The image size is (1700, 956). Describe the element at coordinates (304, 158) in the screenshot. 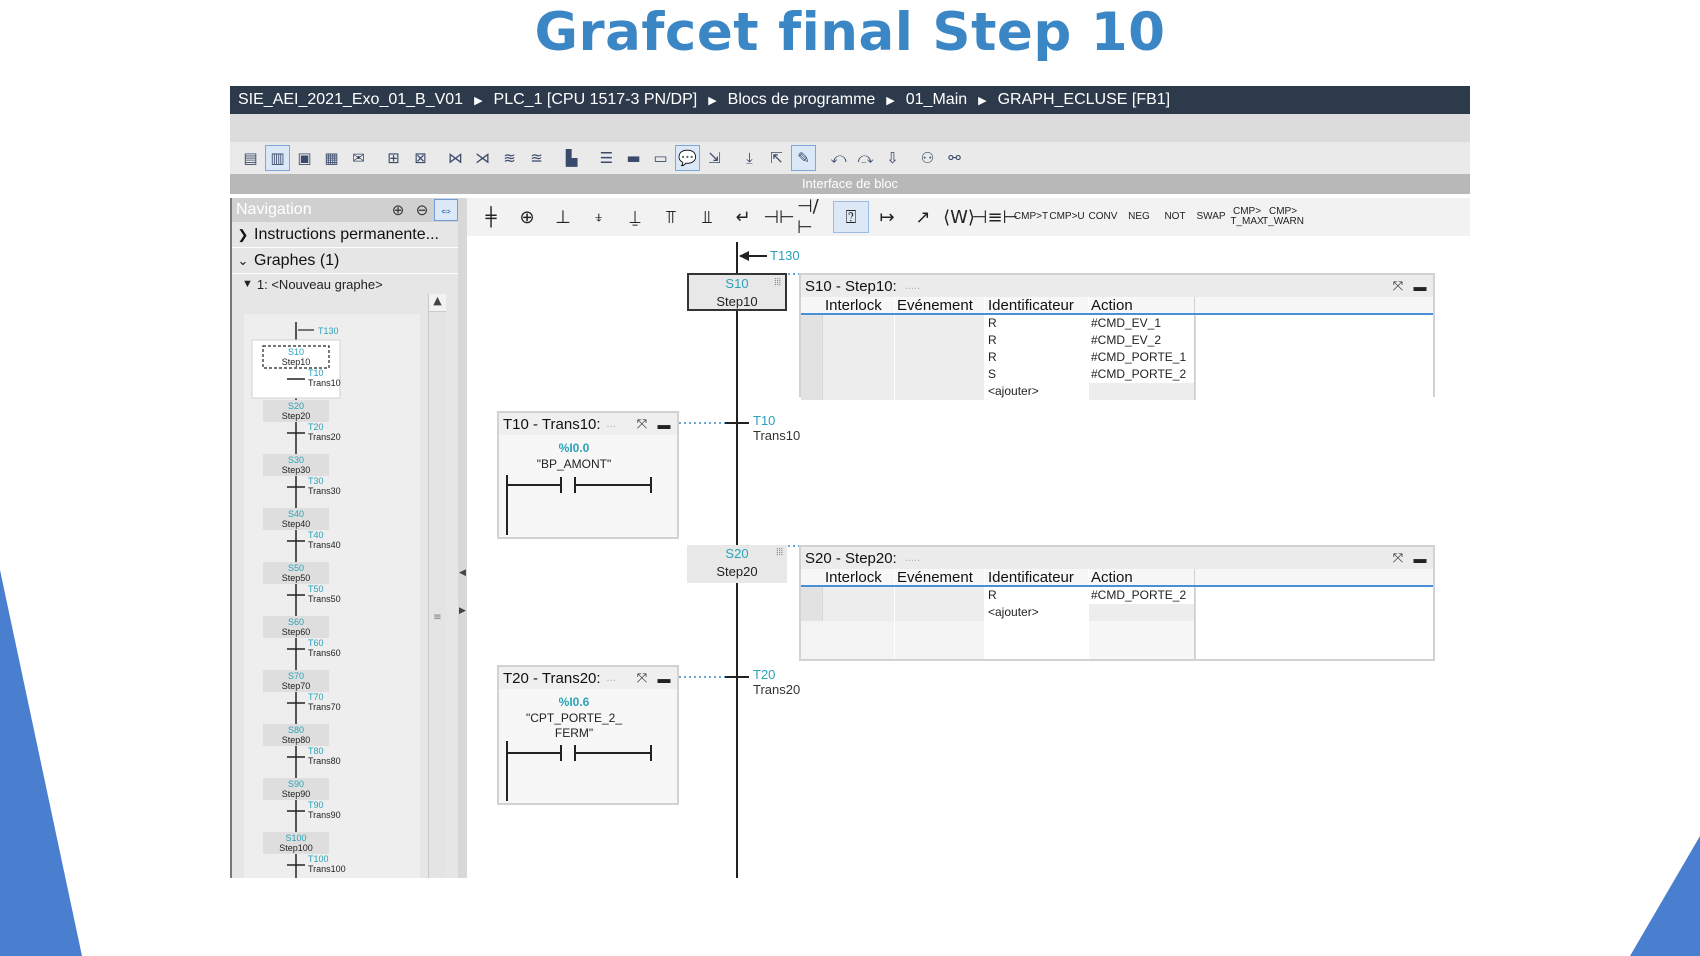

I see `single-step-view-icon: ▣` at that location.